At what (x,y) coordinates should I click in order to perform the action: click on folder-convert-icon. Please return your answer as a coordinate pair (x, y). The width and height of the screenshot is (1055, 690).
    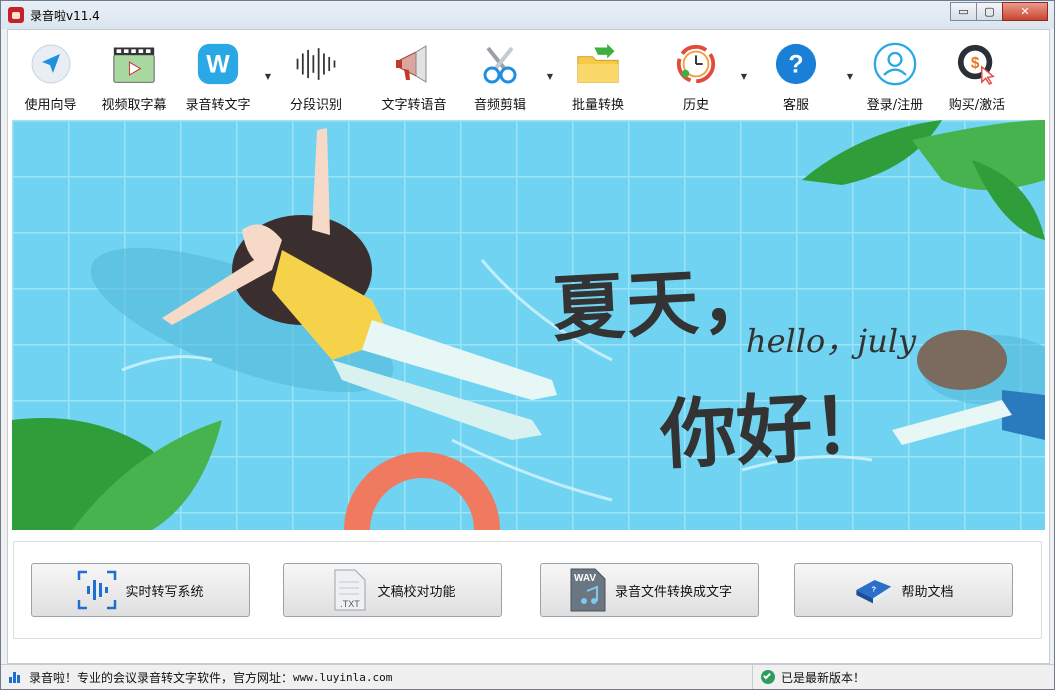
    Looking at the image, I should click on (598, 64).